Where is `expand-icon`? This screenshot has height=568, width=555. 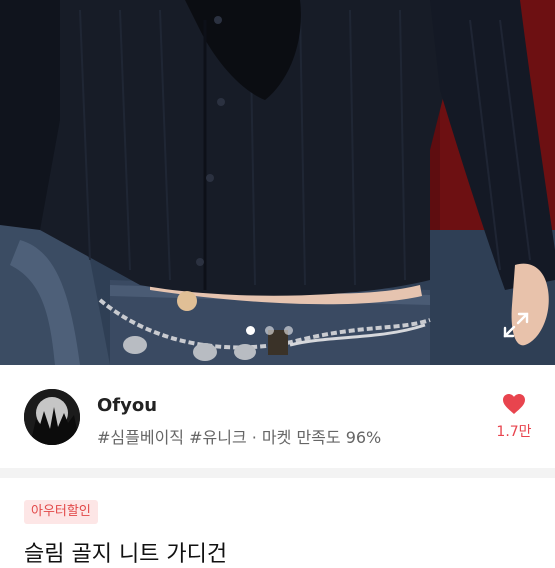
expand-icon is located at coordinates (516, 325).